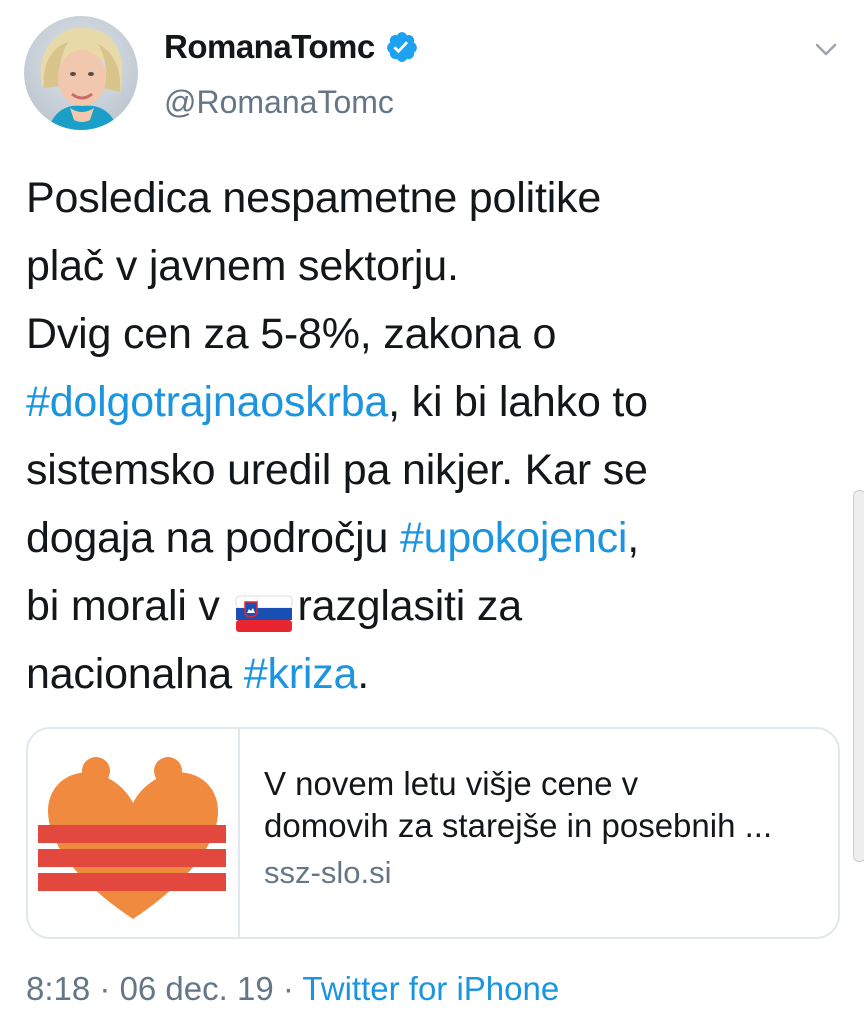 The height and width of the screenshot is (1024, 864). I want to click on link-card-domain: ssz-slo.si, so click(328, 872).